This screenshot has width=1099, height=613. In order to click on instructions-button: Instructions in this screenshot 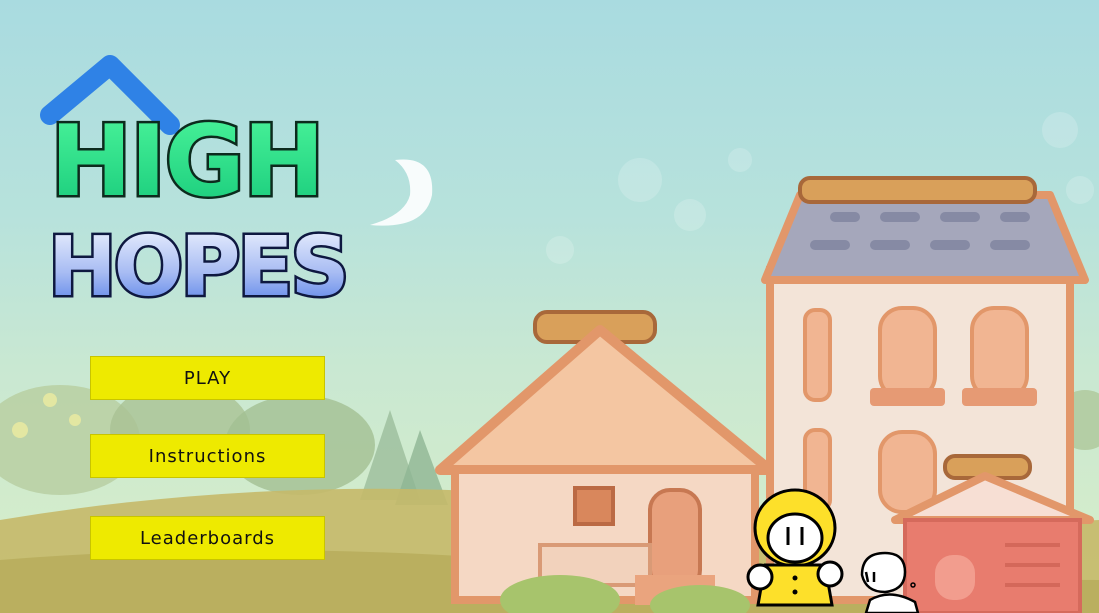, I will do `click(207, 456)`.